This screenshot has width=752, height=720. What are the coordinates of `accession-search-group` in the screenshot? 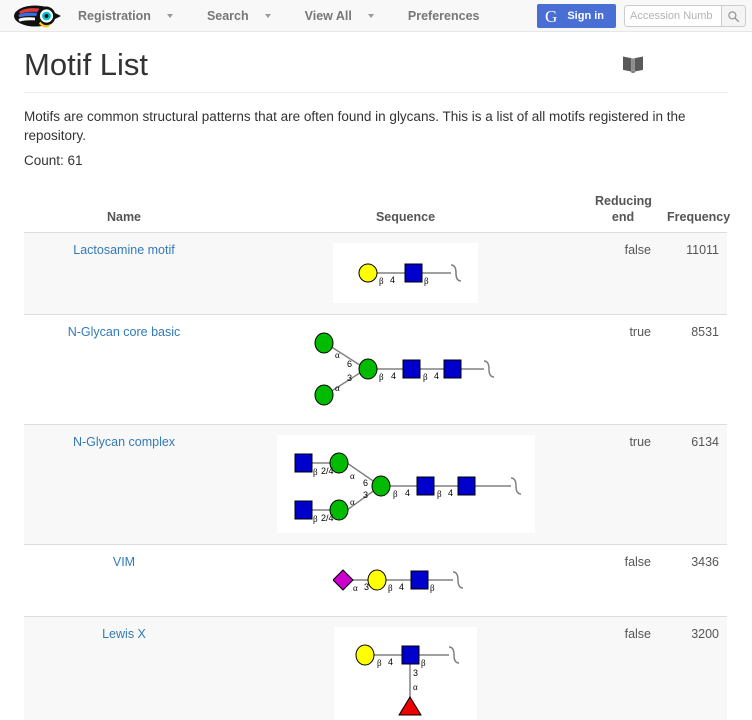 It's located at (685, 16).